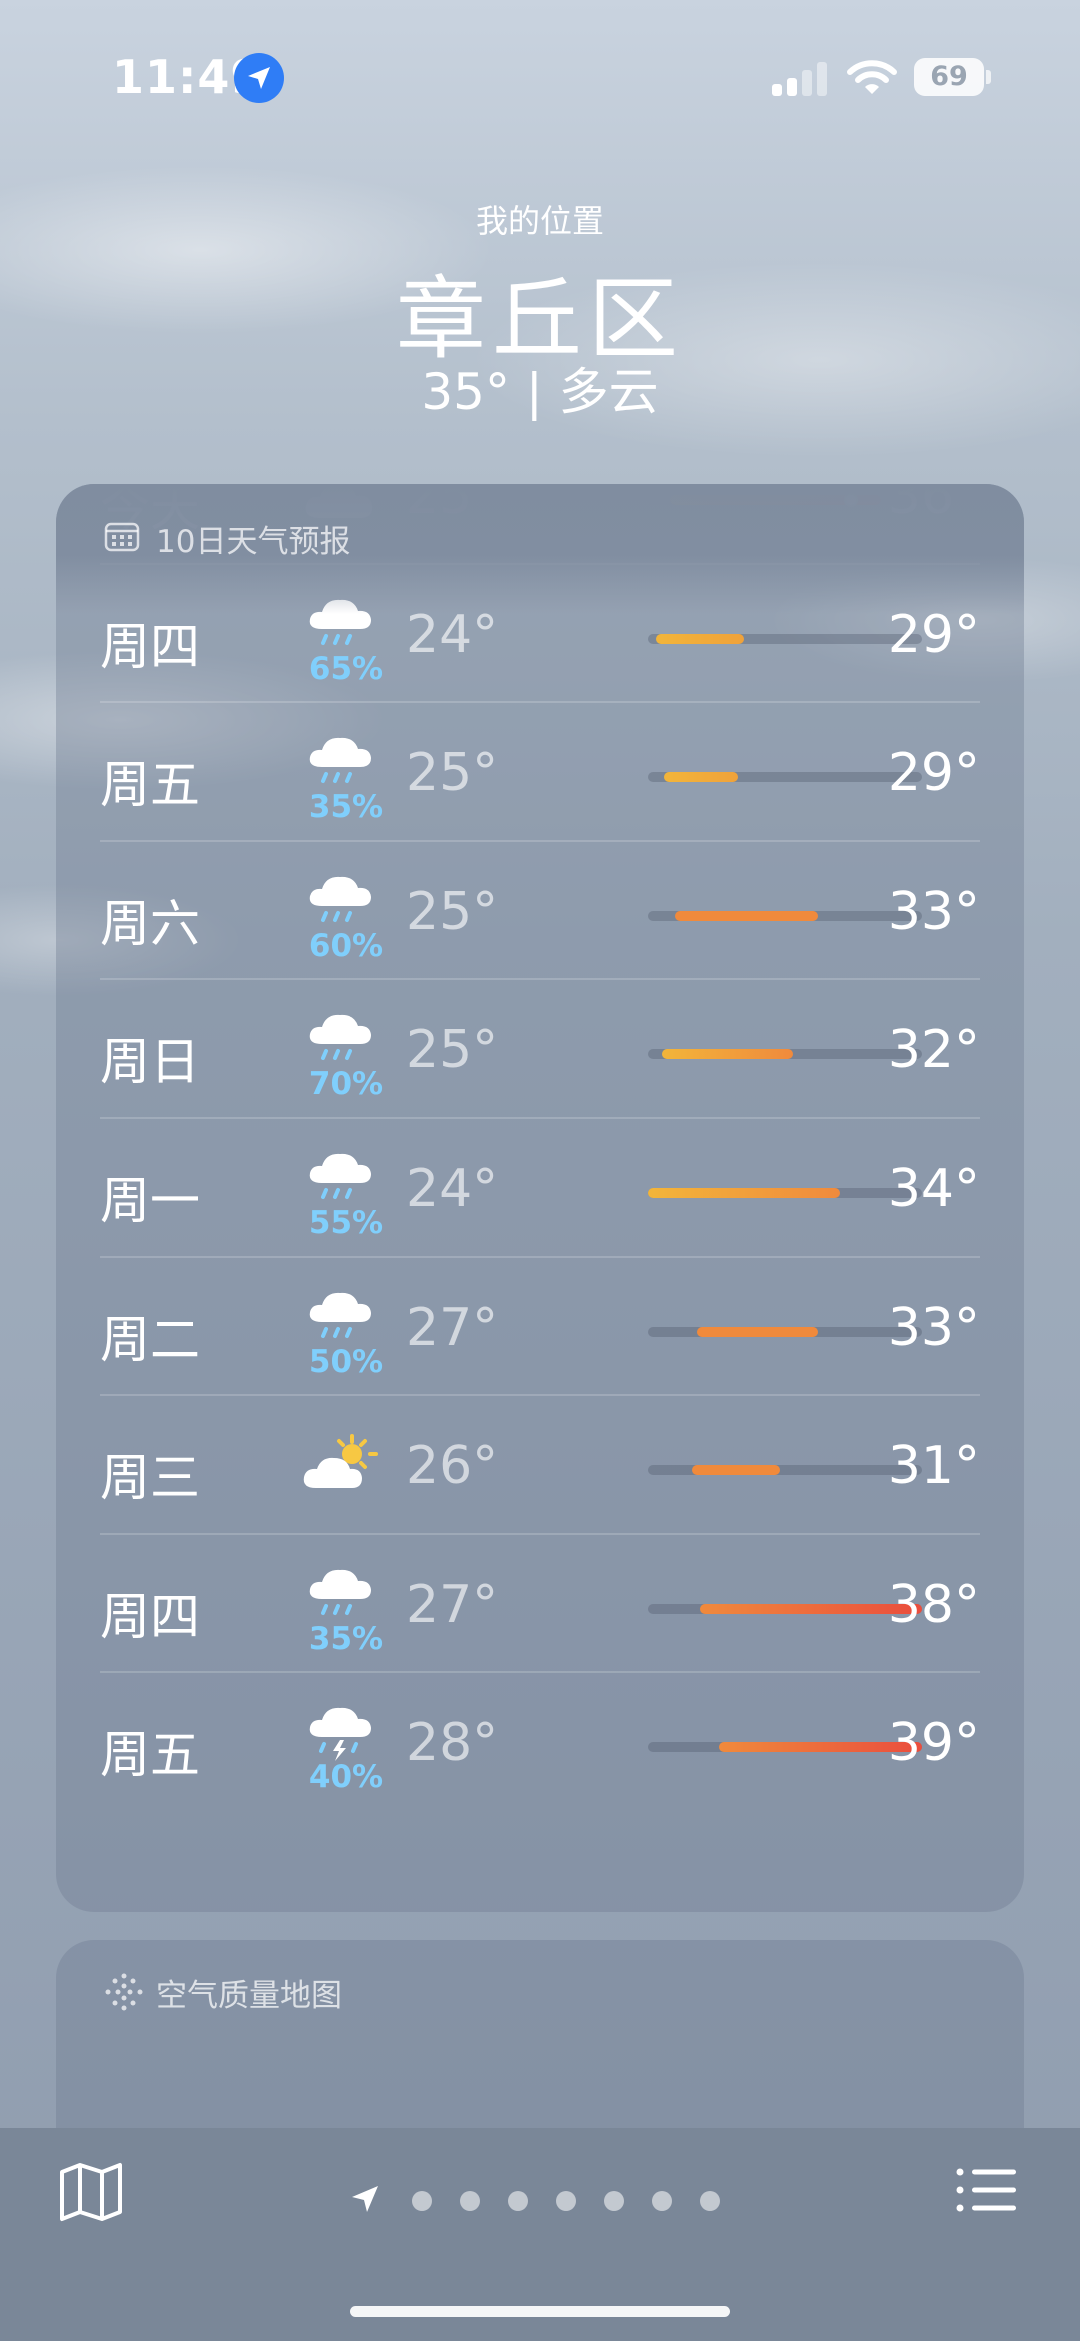  What do you see at coordinates (346, 945) in the screenshot?
I see `precipitation-chance: 60%` at bounding box center [346, 945].